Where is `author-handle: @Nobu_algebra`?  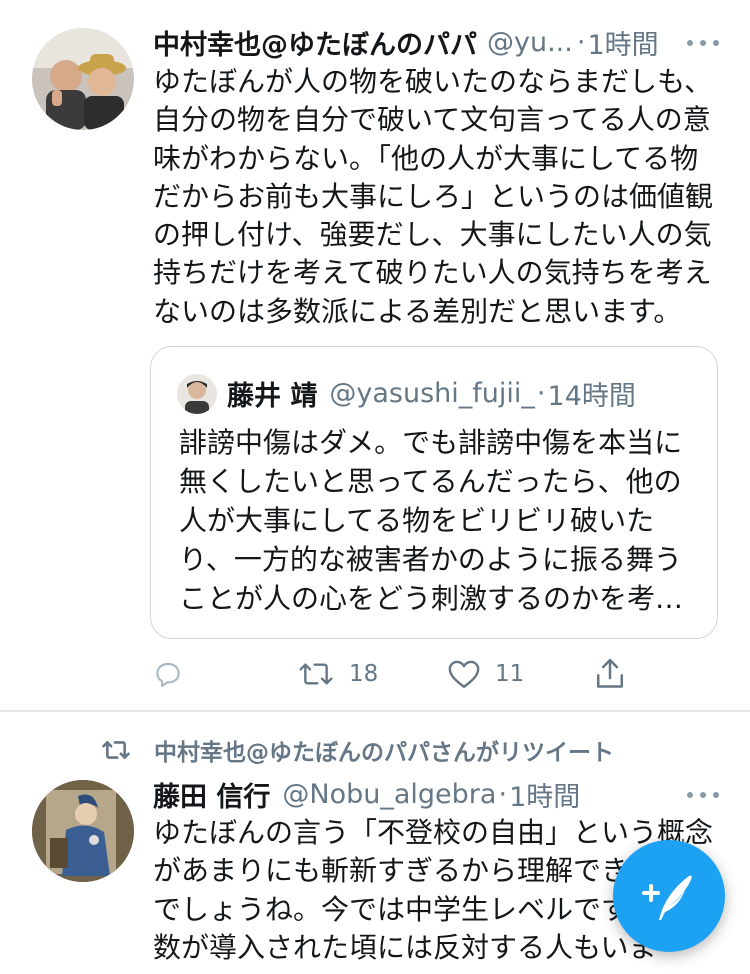
author-handle: @Nobu_algebra is located at coordinates (389, 794).